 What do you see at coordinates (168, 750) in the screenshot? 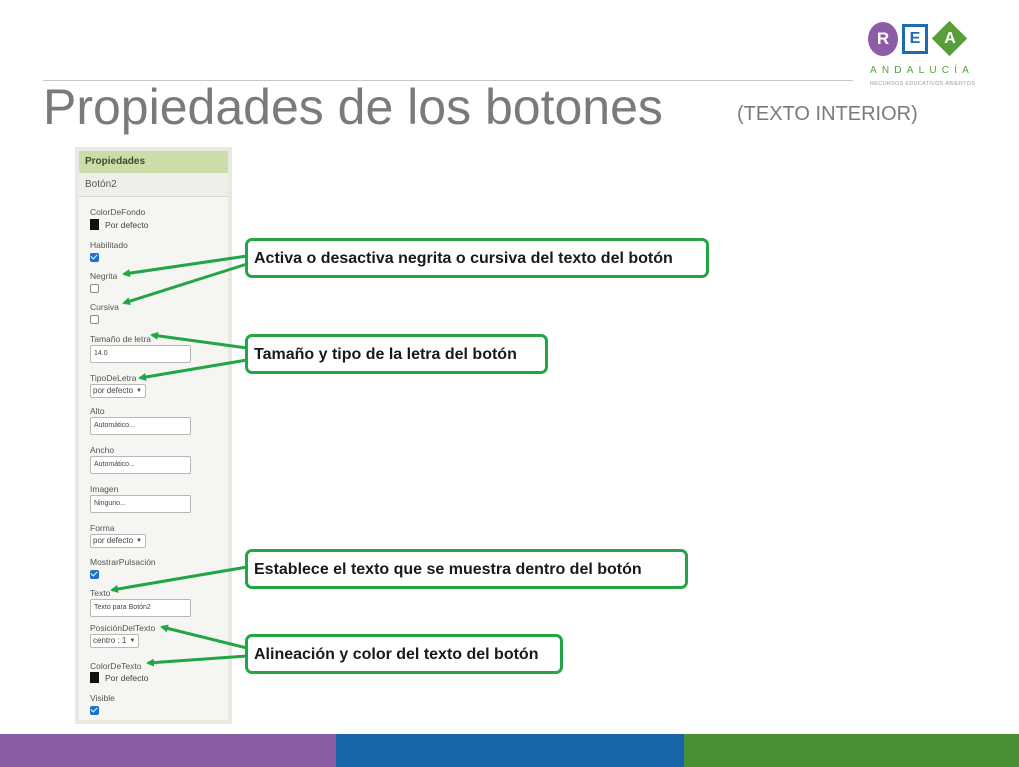
I see `footer-bar-purple` at bounding box center [168, 750].